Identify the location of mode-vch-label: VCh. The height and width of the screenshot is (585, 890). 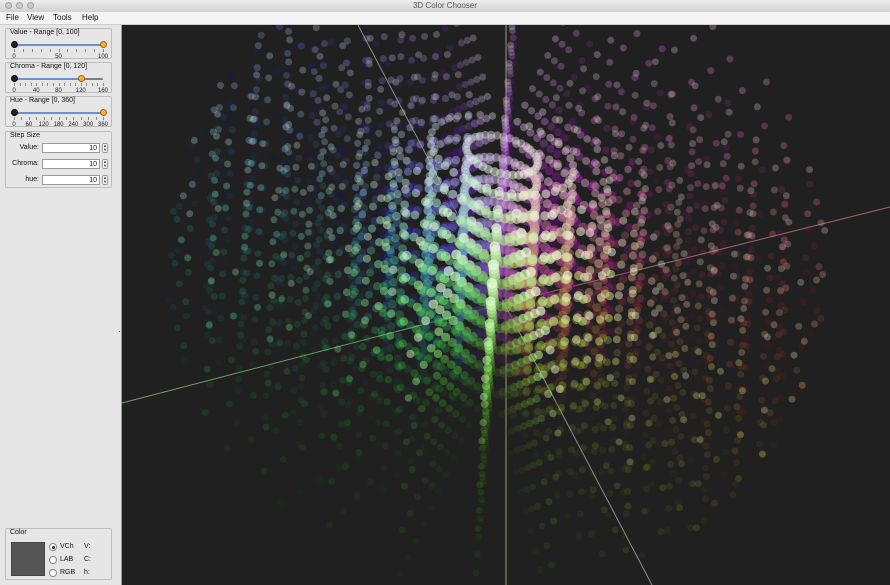
(67, 546).